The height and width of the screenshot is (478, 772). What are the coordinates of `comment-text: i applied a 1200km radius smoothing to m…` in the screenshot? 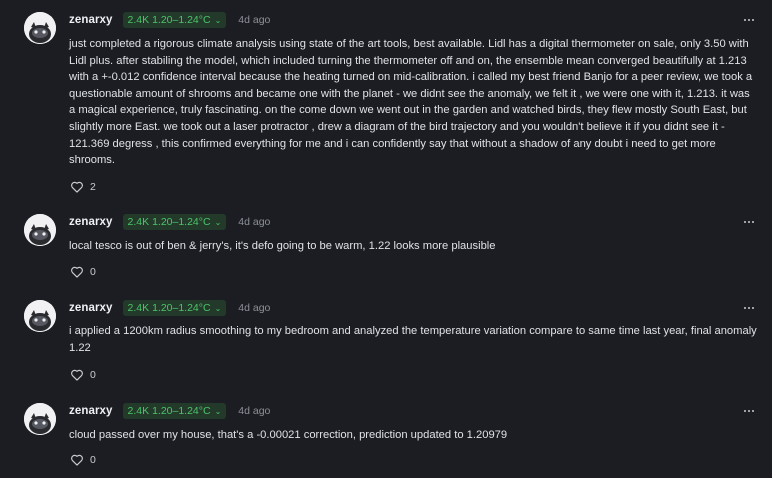 It's located at (413, 339).